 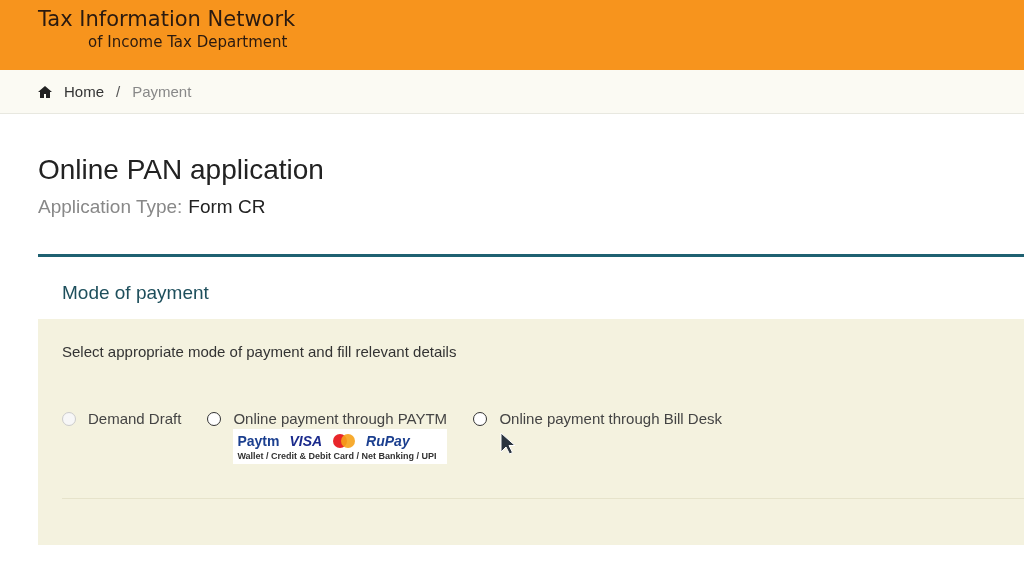 What do you see at coordinates (259, 351) in the screenshot?
I see `instruction-text: Select appropriate mode of payment and fill relevant details` at bounding box center [259, 351].